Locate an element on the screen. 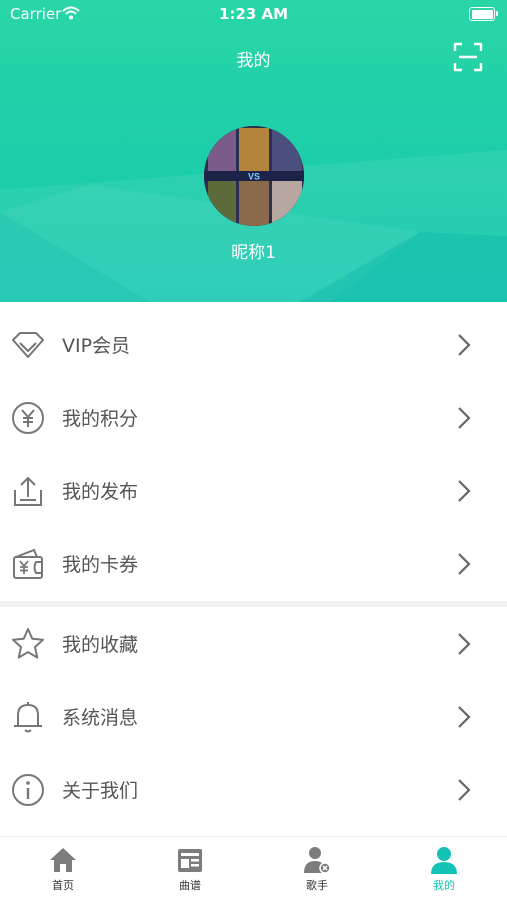 The image size is (507, 901). menu-label: 我的收藏 is located at coordinates (100, 645).